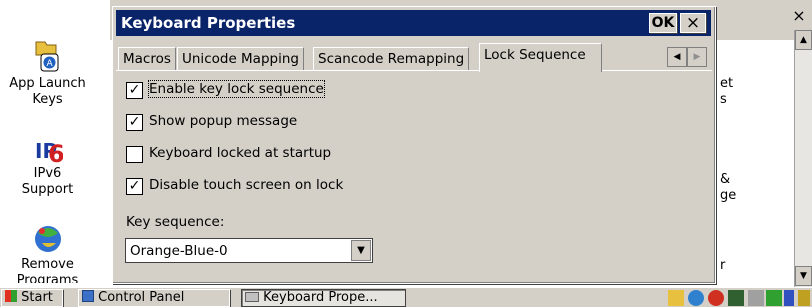 The height and width of the screenshot is (307, 812). Describe the element at coordinates (723, 265) in the screenshot. I see `partial-label: r` at that location.